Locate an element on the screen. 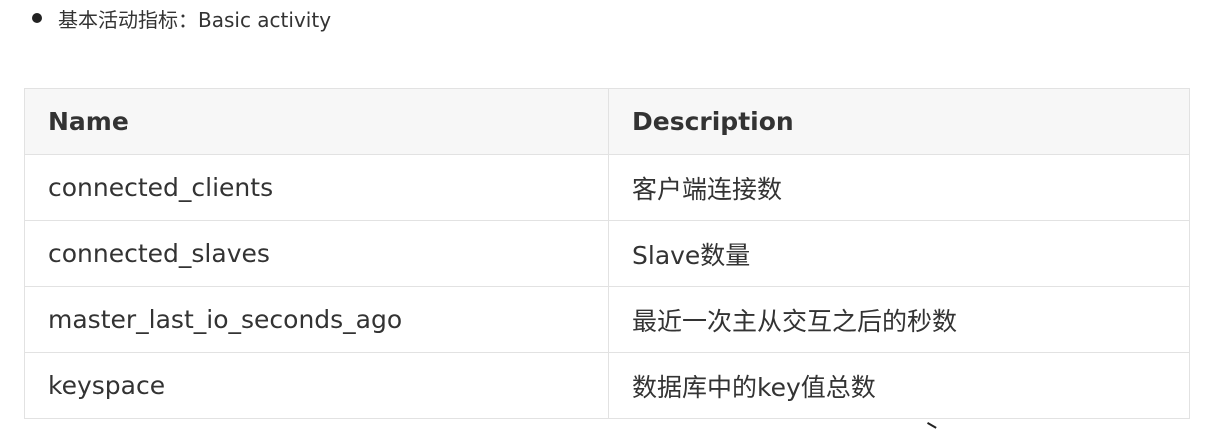  metric-description-cell: 数据库中的key值总数 is located at coordinates (899, 385).